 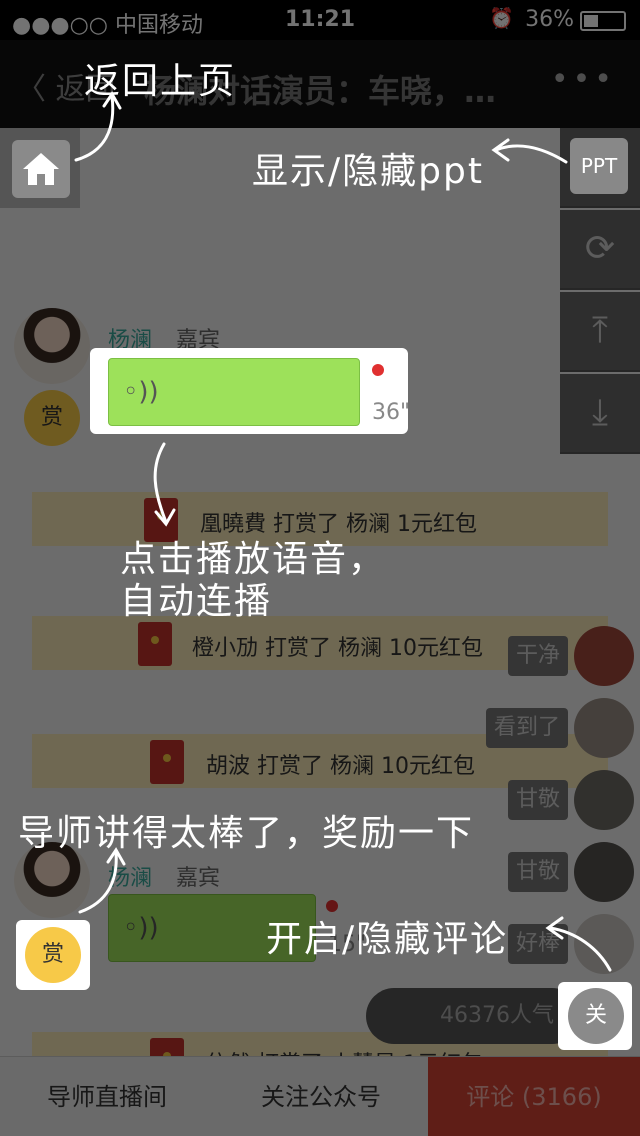 I want to click on annotation-ppt: 显示/隐藏ppt, so click(x=368, y=171).